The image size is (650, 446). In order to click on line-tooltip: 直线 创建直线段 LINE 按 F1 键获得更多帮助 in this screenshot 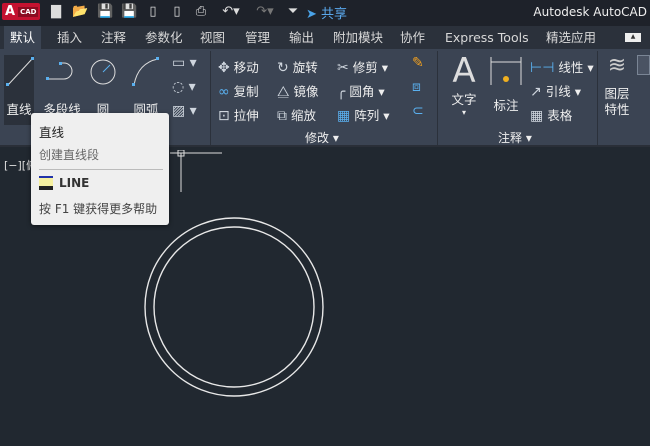, I will do `click(100, 169)`.